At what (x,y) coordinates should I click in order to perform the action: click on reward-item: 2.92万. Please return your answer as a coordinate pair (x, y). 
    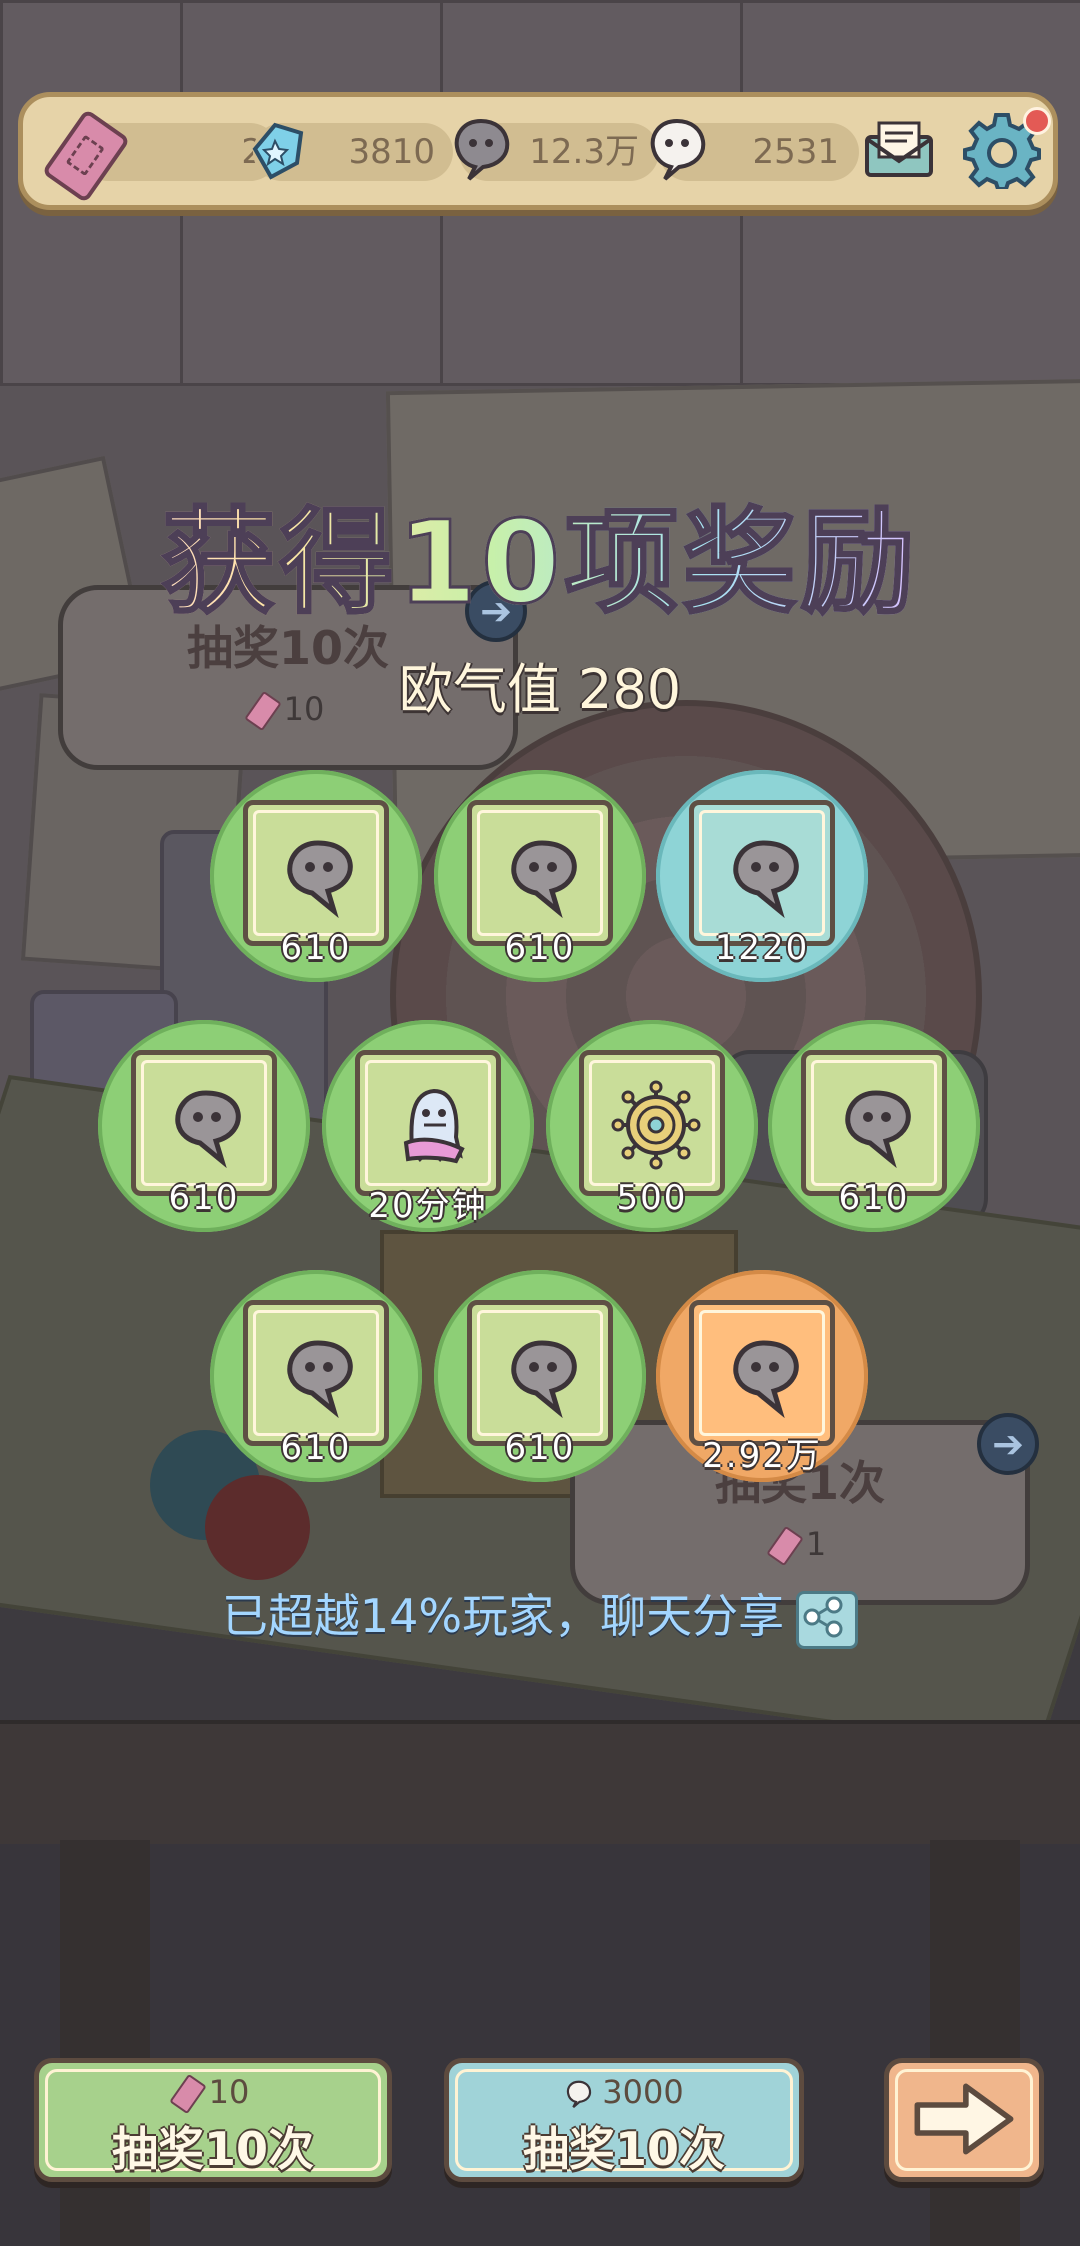
    Looking at the image, I should click on (762, 1376).